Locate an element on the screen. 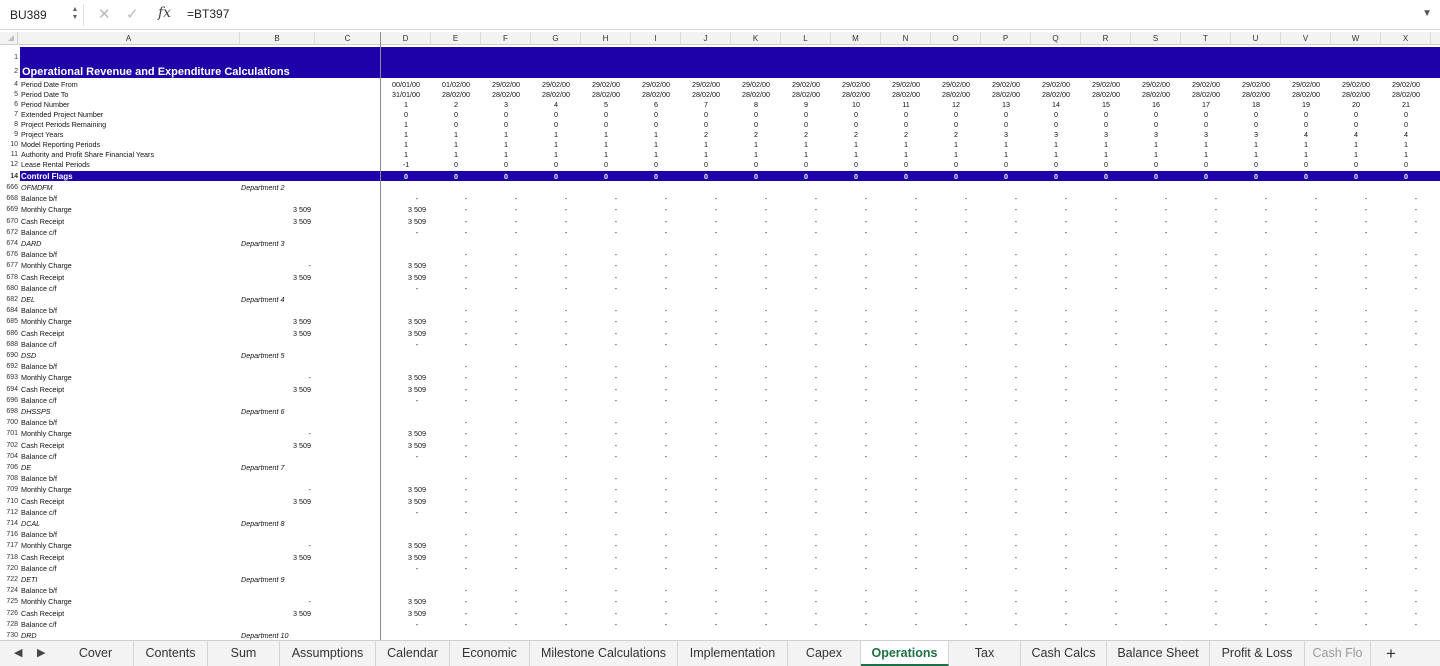  period-cell: 6 is located at coordinates (656, 105).